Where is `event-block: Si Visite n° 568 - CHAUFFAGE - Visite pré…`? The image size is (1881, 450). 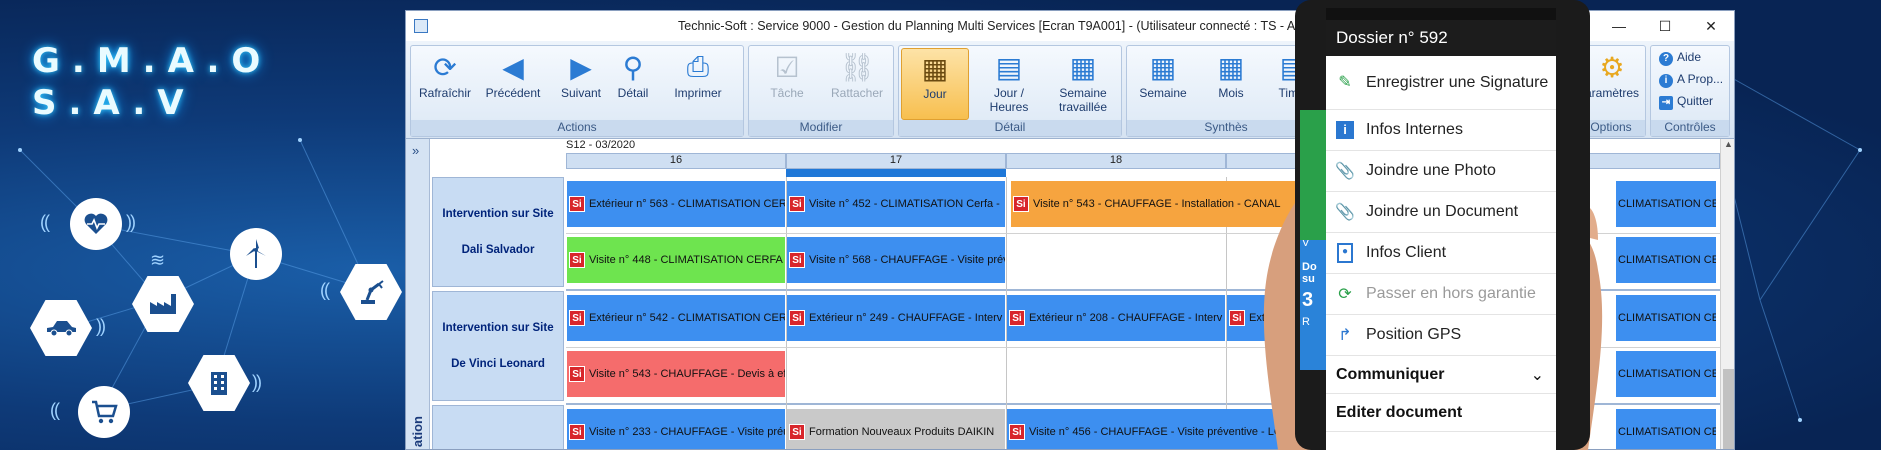
event-block: Si Visite n° 568 - CHAUFFAGE - Visite pré… is located at coordinates (896, 260).